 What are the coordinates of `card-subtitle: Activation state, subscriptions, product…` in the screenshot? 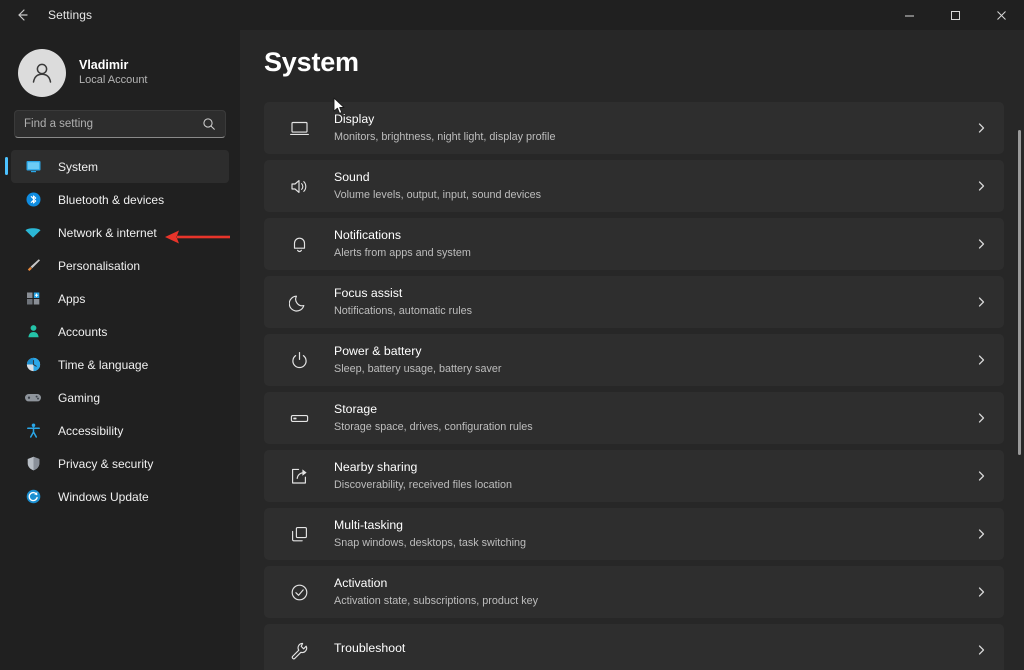 It's located at (436, 600).